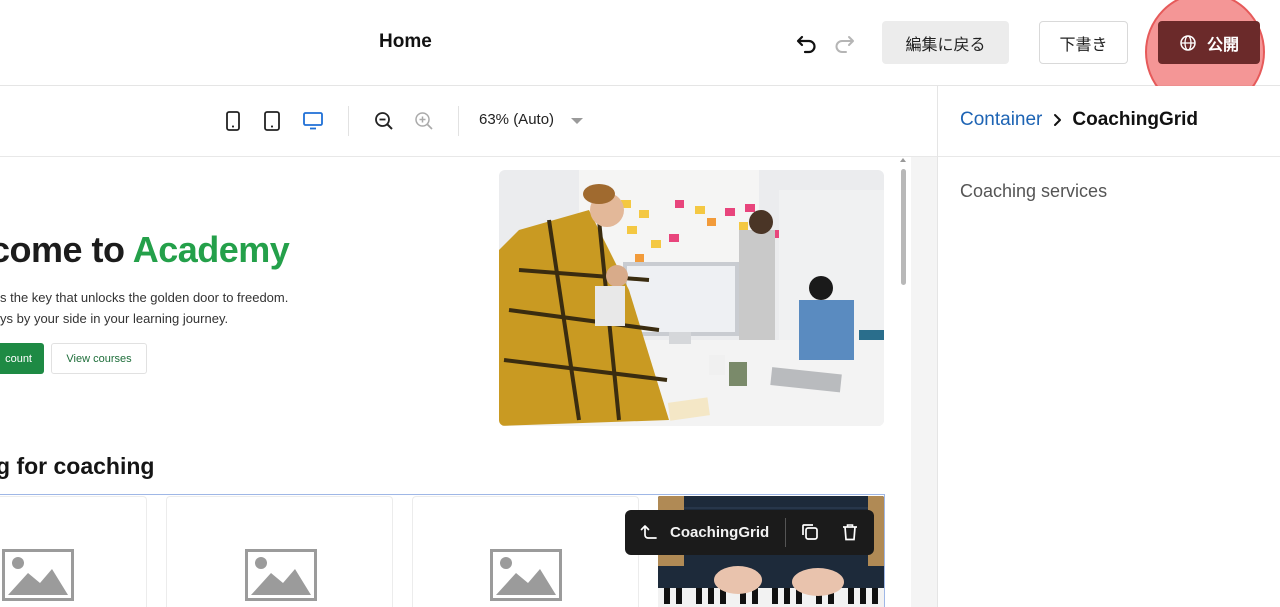 Image resolution: width=1280 pixels, height=607 pixels. Describe the element at coordinates (468, 121) in the screenshot. I see `canvas-toolbar: 63% (Auto)` at that location.